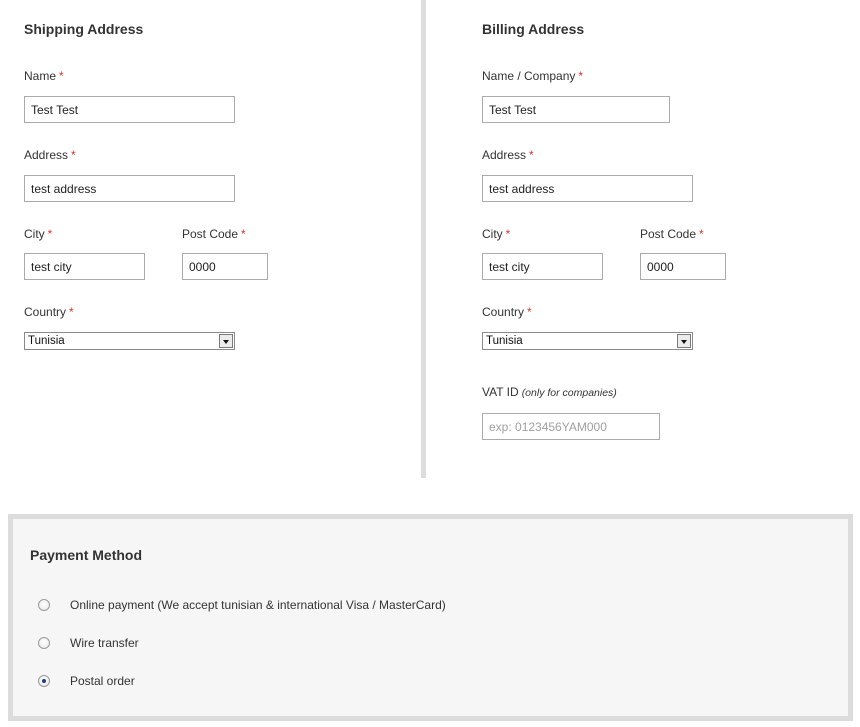 The height and width of the screenshot is (727, 860). I want to click on payment-option-label: Postal order, so click(102, 681).